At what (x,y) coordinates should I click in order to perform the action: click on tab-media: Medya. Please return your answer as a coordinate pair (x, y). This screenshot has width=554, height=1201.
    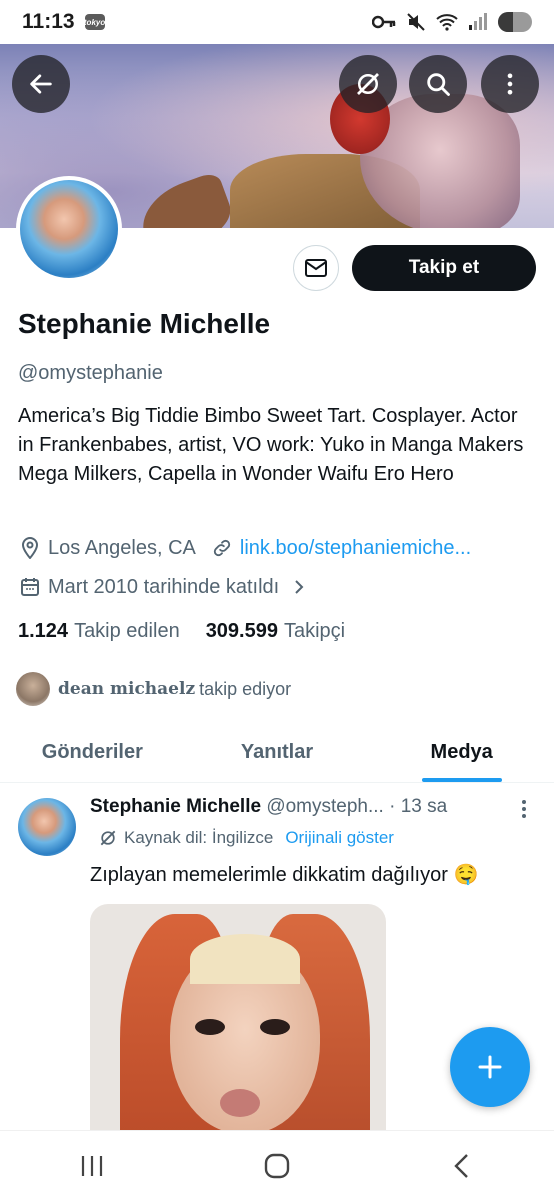
    Looking at the image, I should click on (461, 752).